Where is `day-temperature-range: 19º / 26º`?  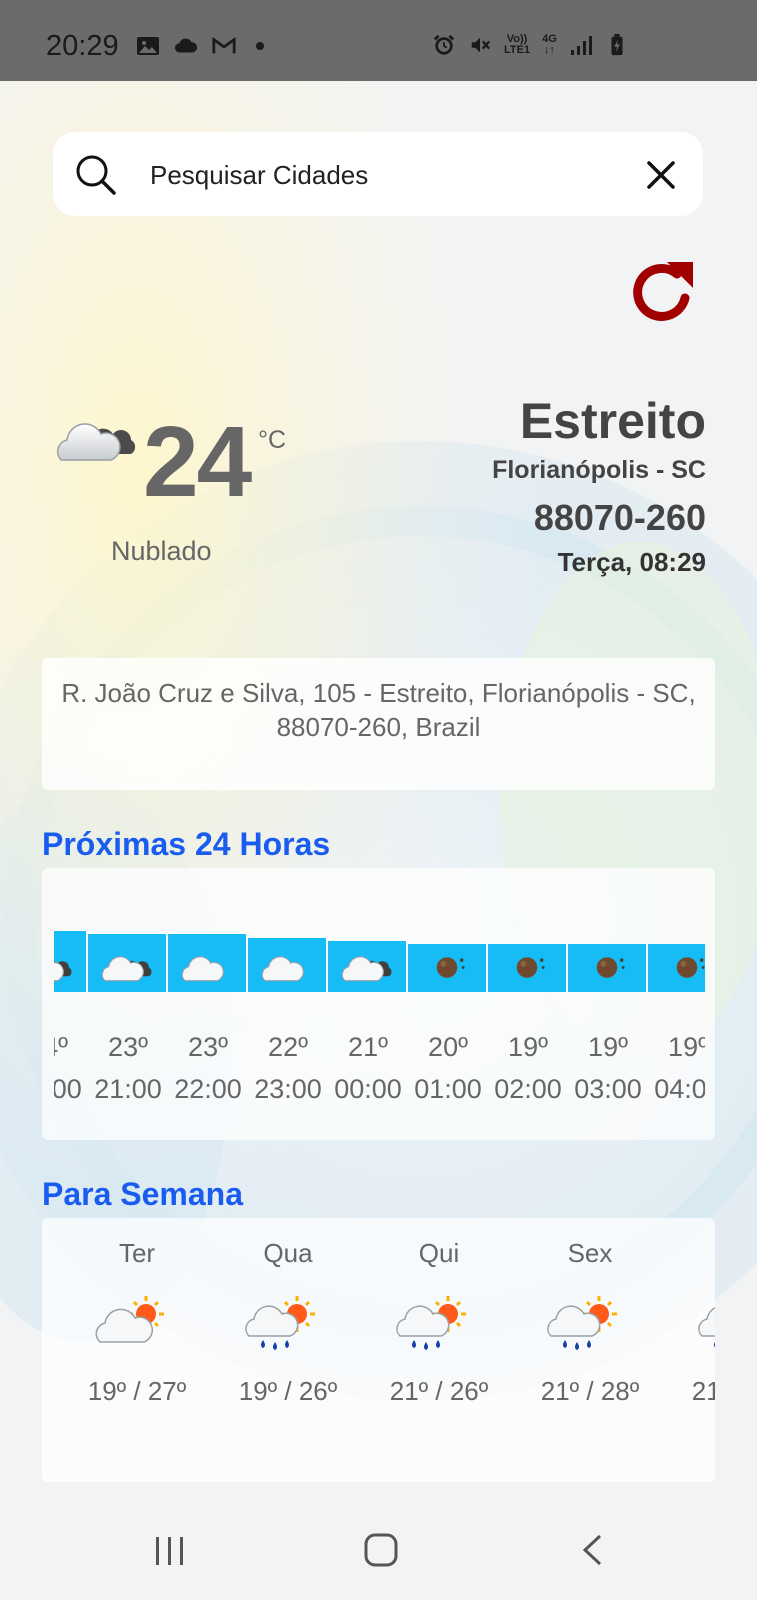 day-temperature-range: 19º / 26º is located at coordinates (288, 1391).